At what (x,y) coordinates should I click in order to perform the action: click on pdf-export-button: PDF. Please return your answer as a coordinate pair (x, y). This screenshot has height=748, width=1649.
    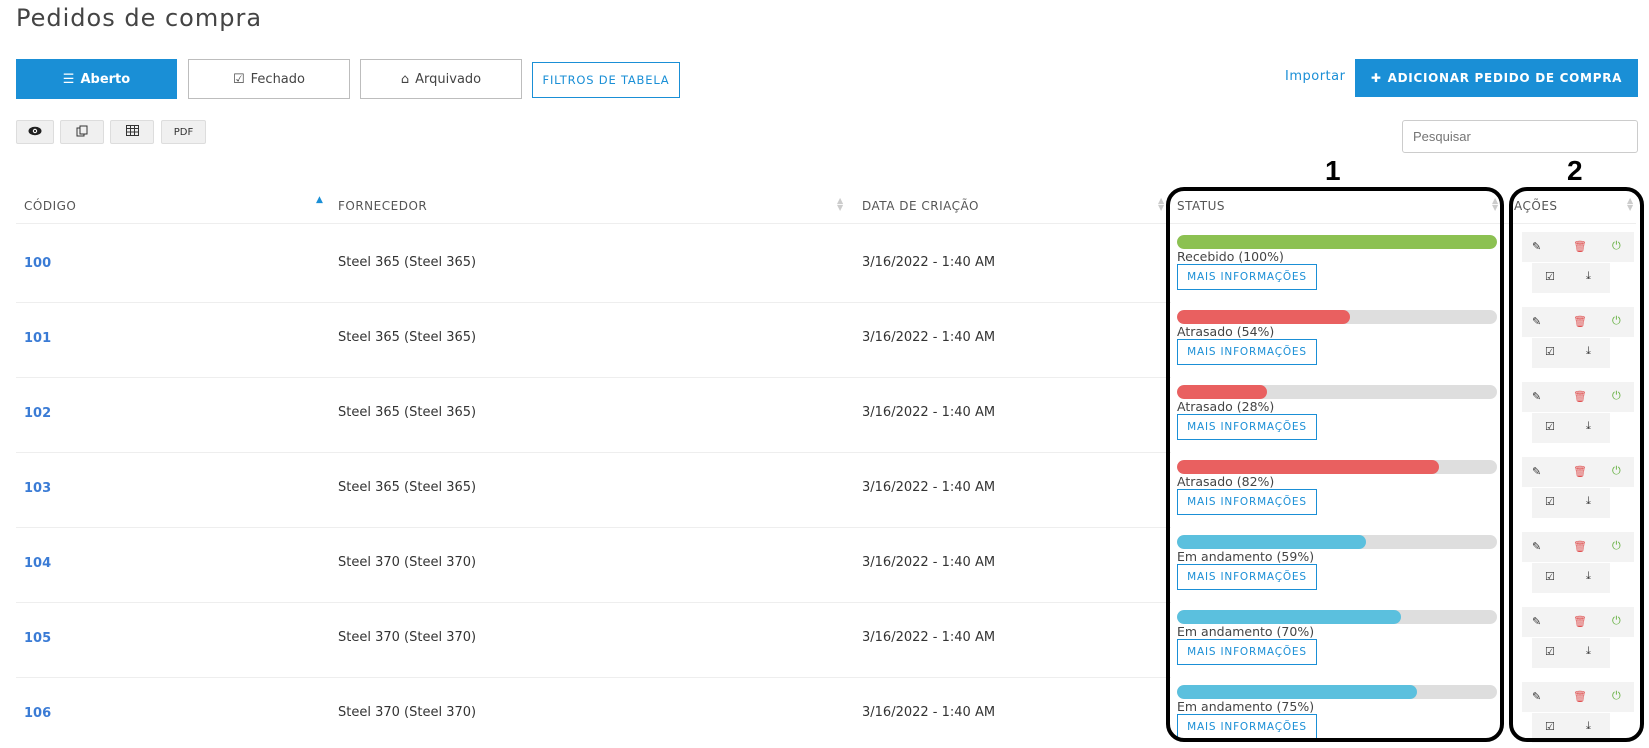
    Looking at the image, I should click on (183, 132).